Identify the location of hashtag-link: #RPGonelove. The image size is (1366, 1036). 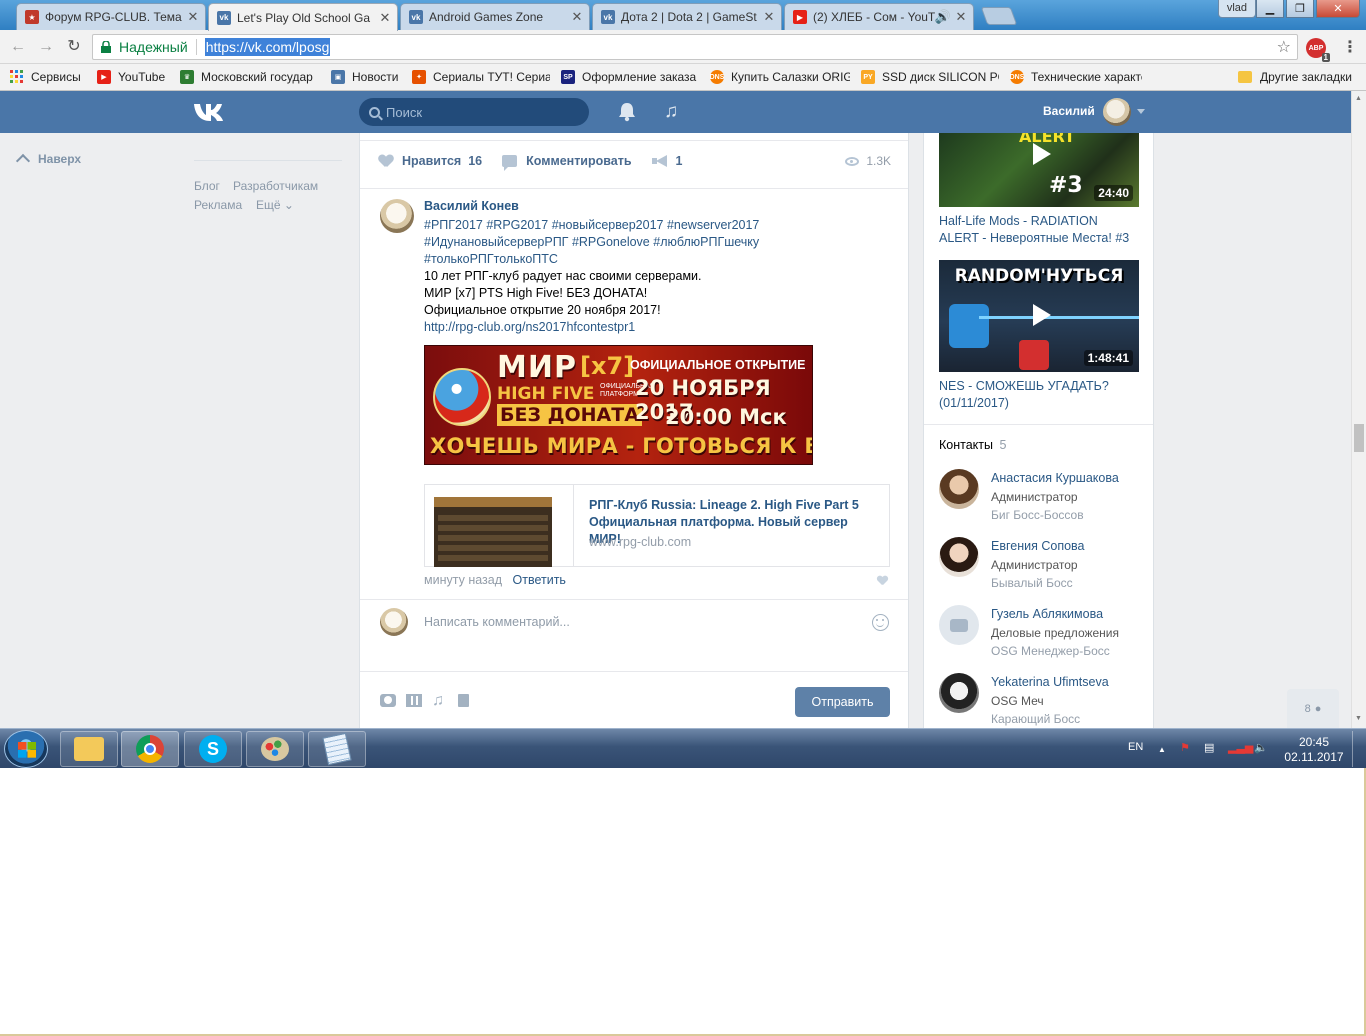
(611, 242).